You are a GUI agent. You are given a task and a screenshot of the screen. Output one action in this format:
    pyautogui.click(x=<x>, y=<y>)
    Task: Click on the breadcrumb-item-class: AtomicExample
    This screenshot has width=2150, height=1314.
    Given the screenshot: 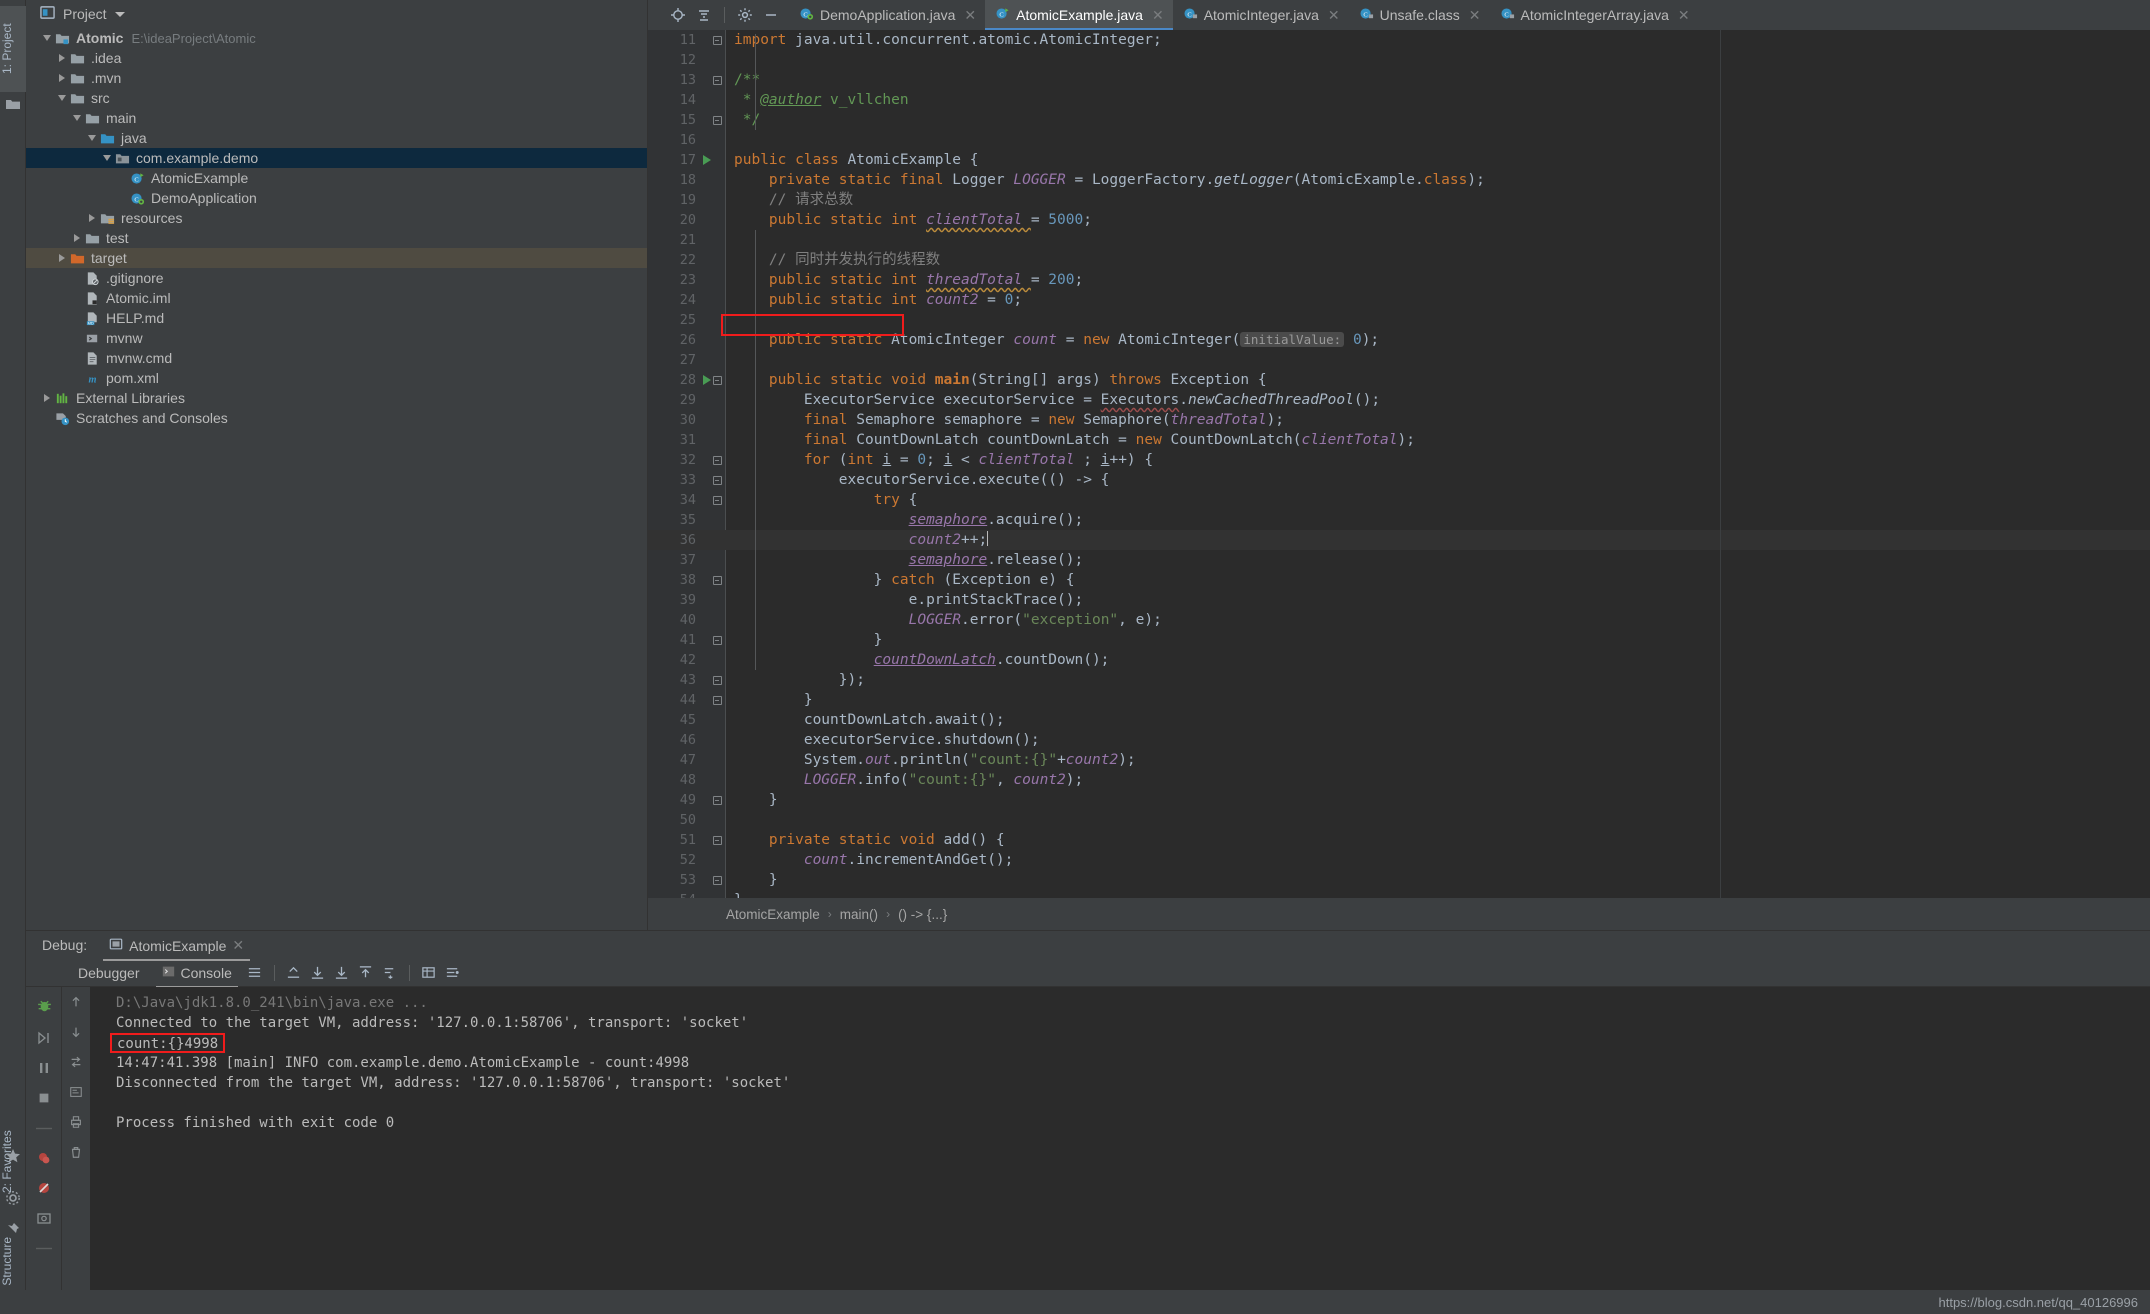 What is the action you would take?
    pyautogui.click(x=773, y=914)
    